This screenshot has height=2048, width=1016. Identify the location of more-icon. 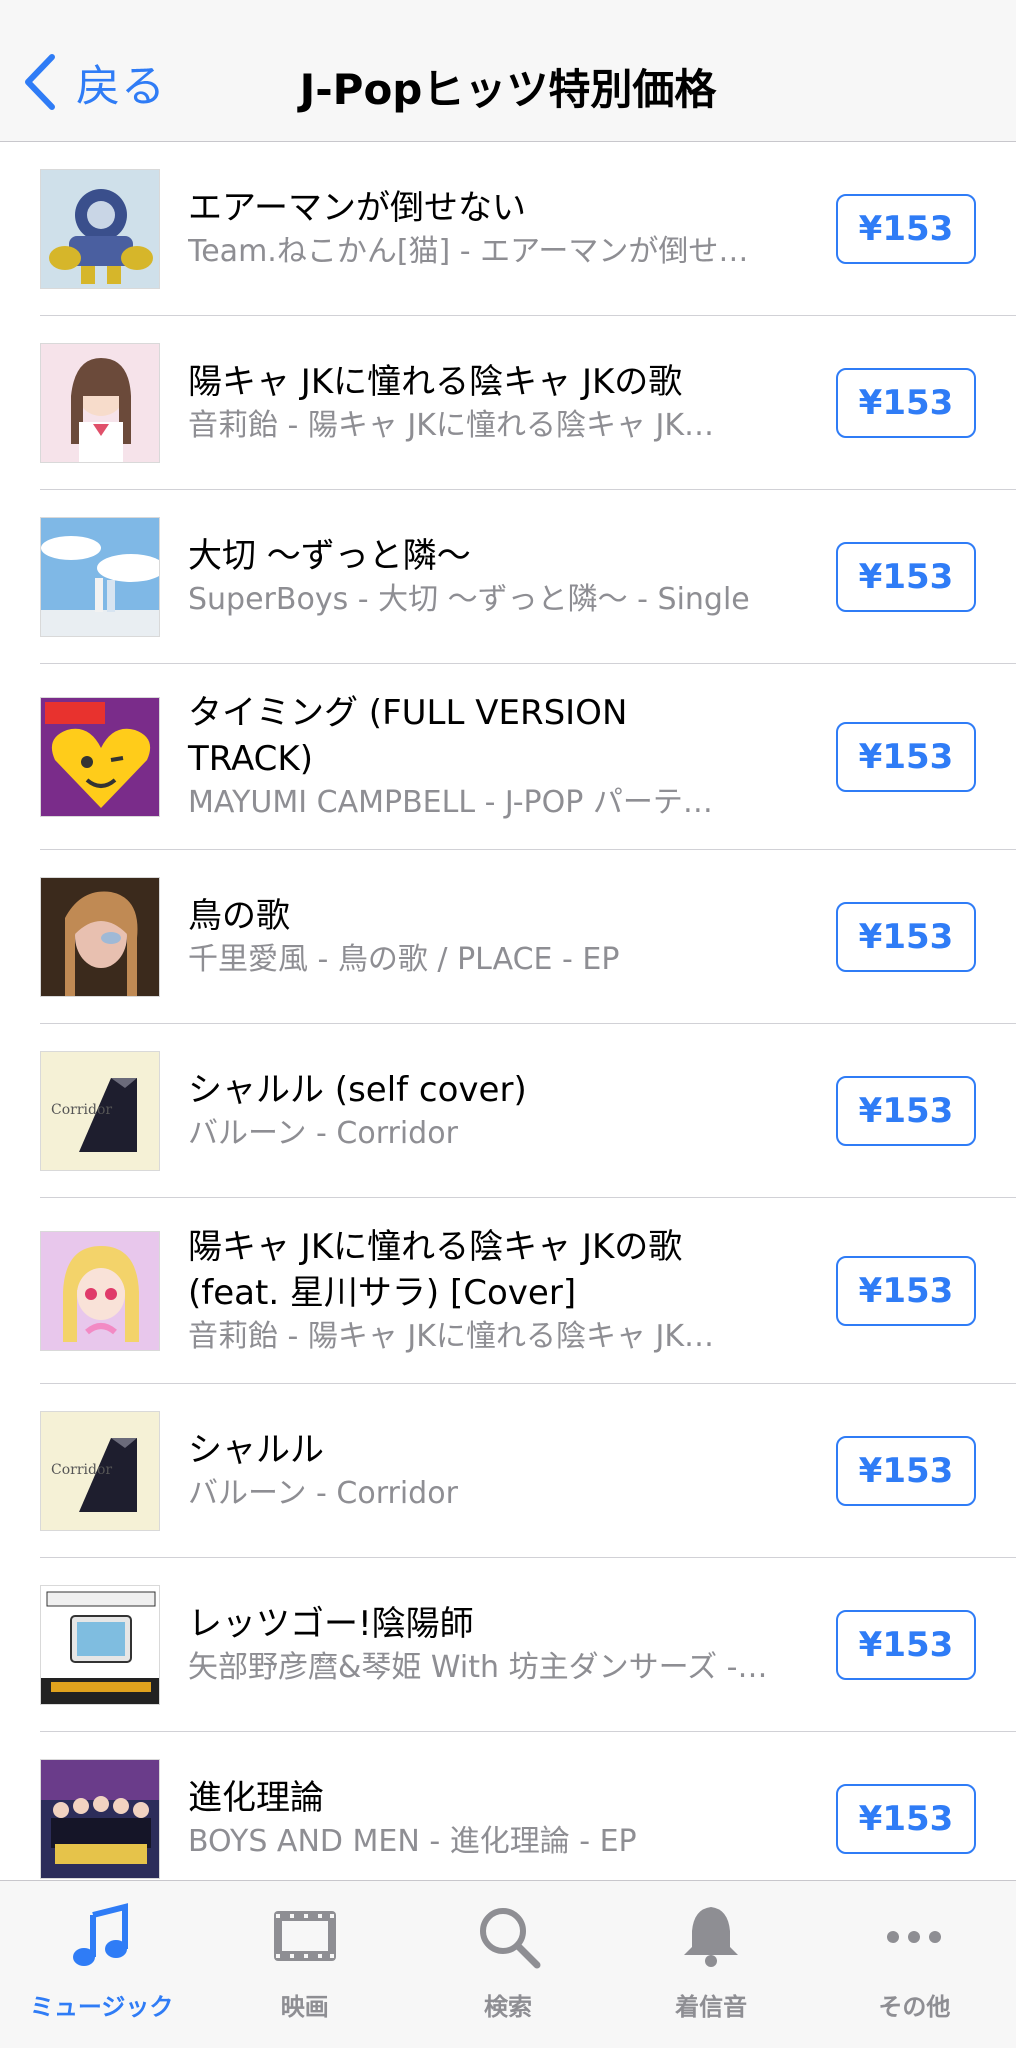
(914, 1938).